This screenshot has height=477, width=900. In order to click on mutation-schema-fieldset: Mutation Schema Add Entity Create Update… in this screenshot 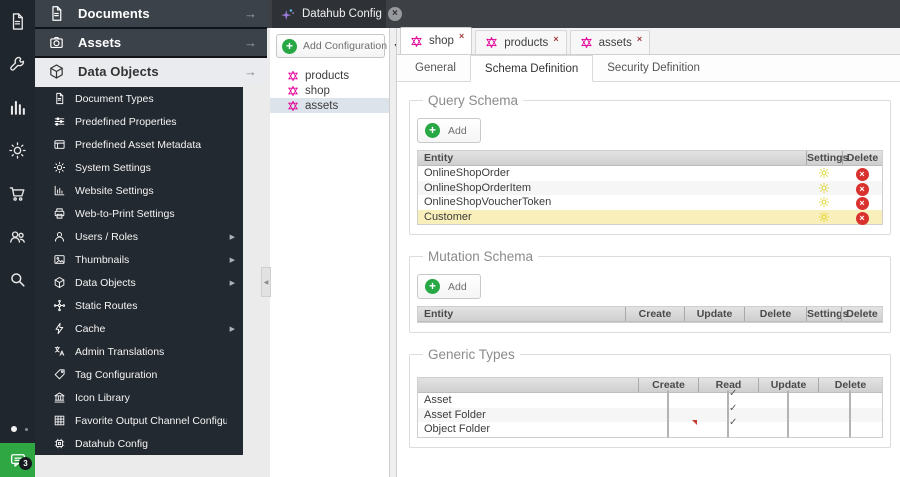, I will do `click(650, 291)`.